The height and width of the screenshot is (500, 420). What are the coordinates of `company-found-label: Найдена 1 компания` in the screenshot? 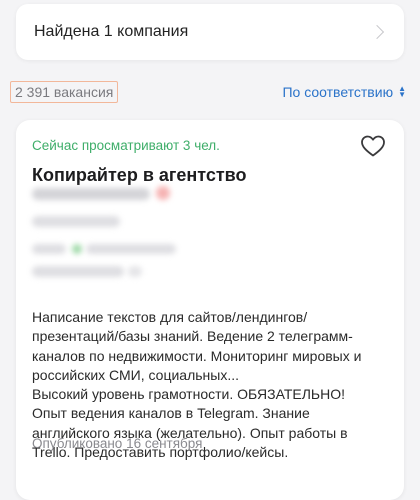 It's located at (111, 31).